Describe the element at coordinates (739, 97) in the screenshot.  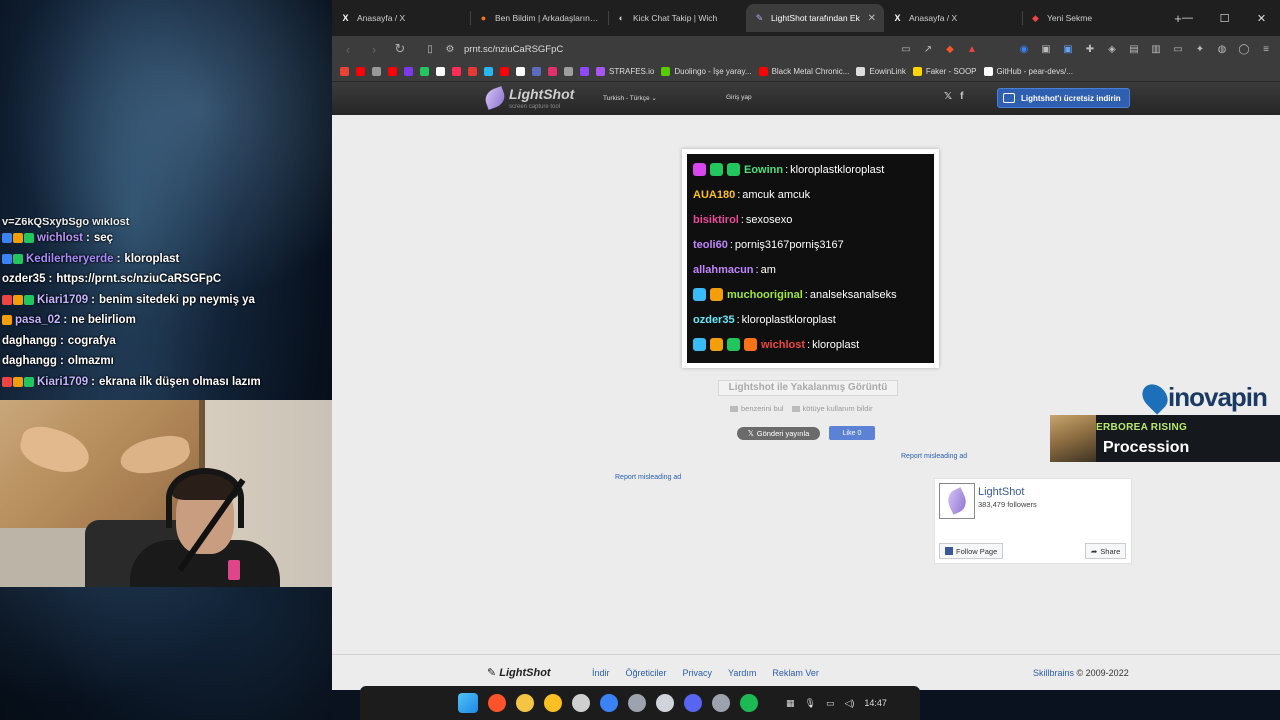
I see `login-link: Giriş yap` at that location.